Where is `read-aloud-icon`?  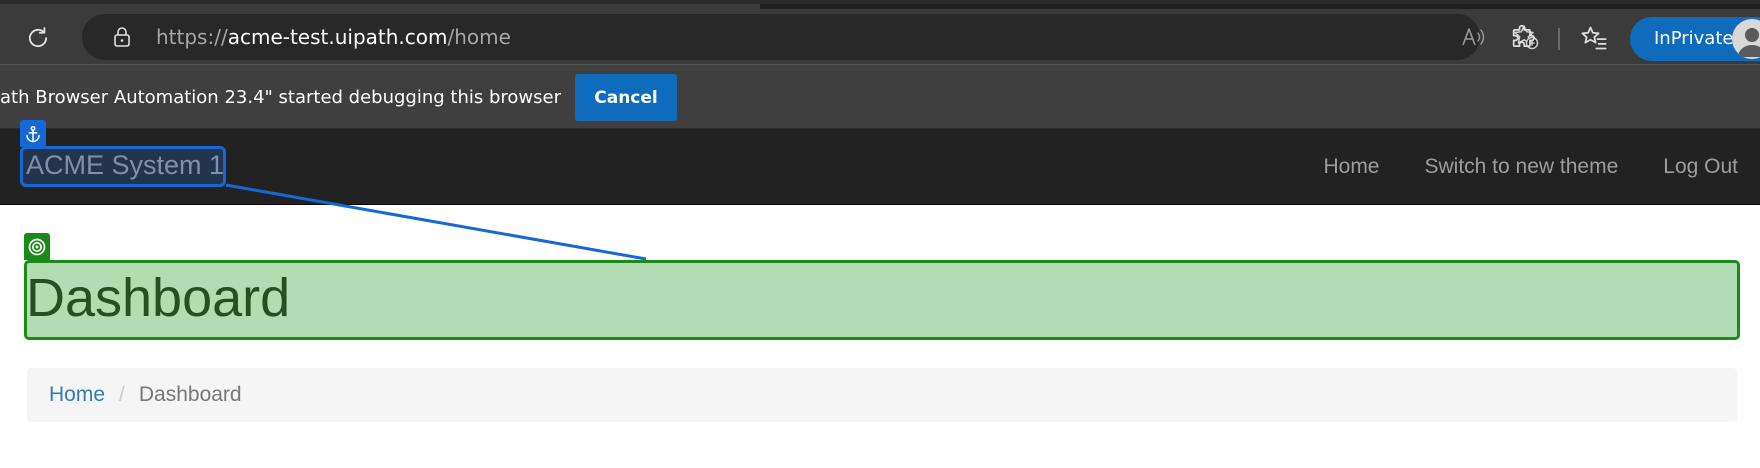 read-aloud-icon is located at coordinates (1473, 37).